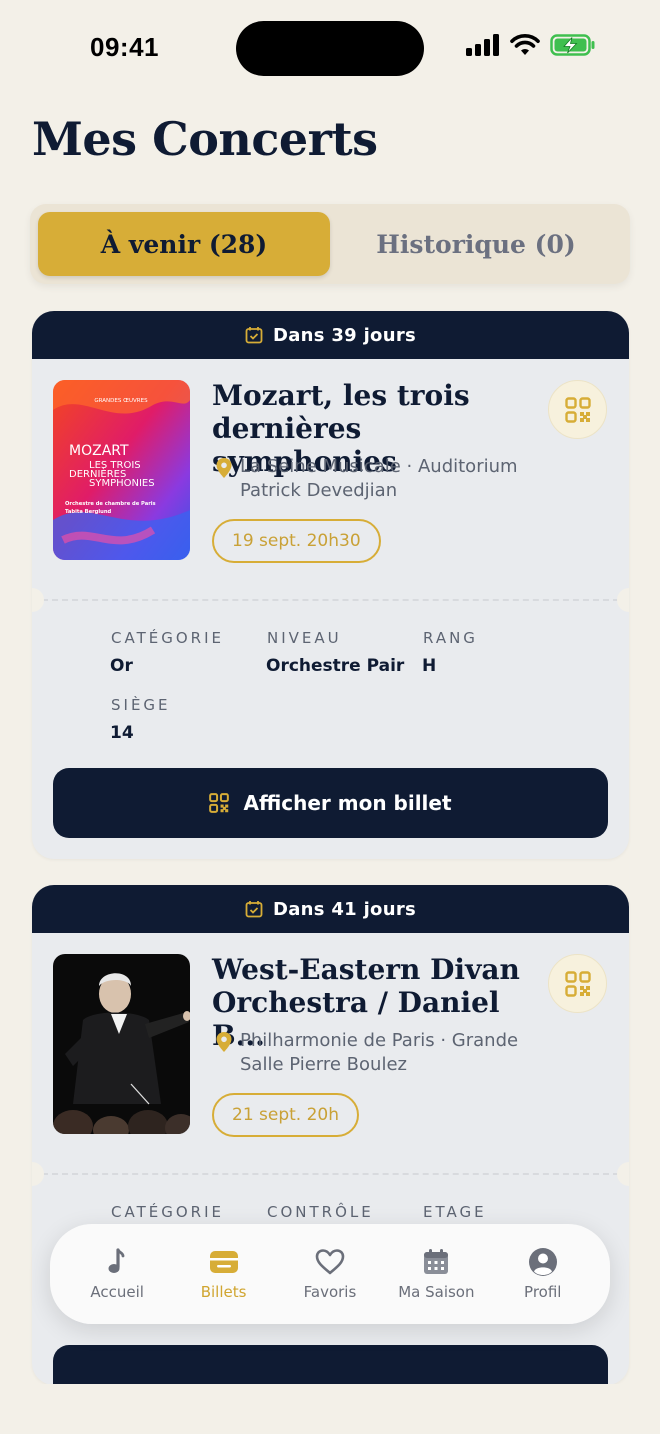 The image size is (660, 1434). I want to click on poster-series: GRANDES ŒUVRES, so click(121, 401).